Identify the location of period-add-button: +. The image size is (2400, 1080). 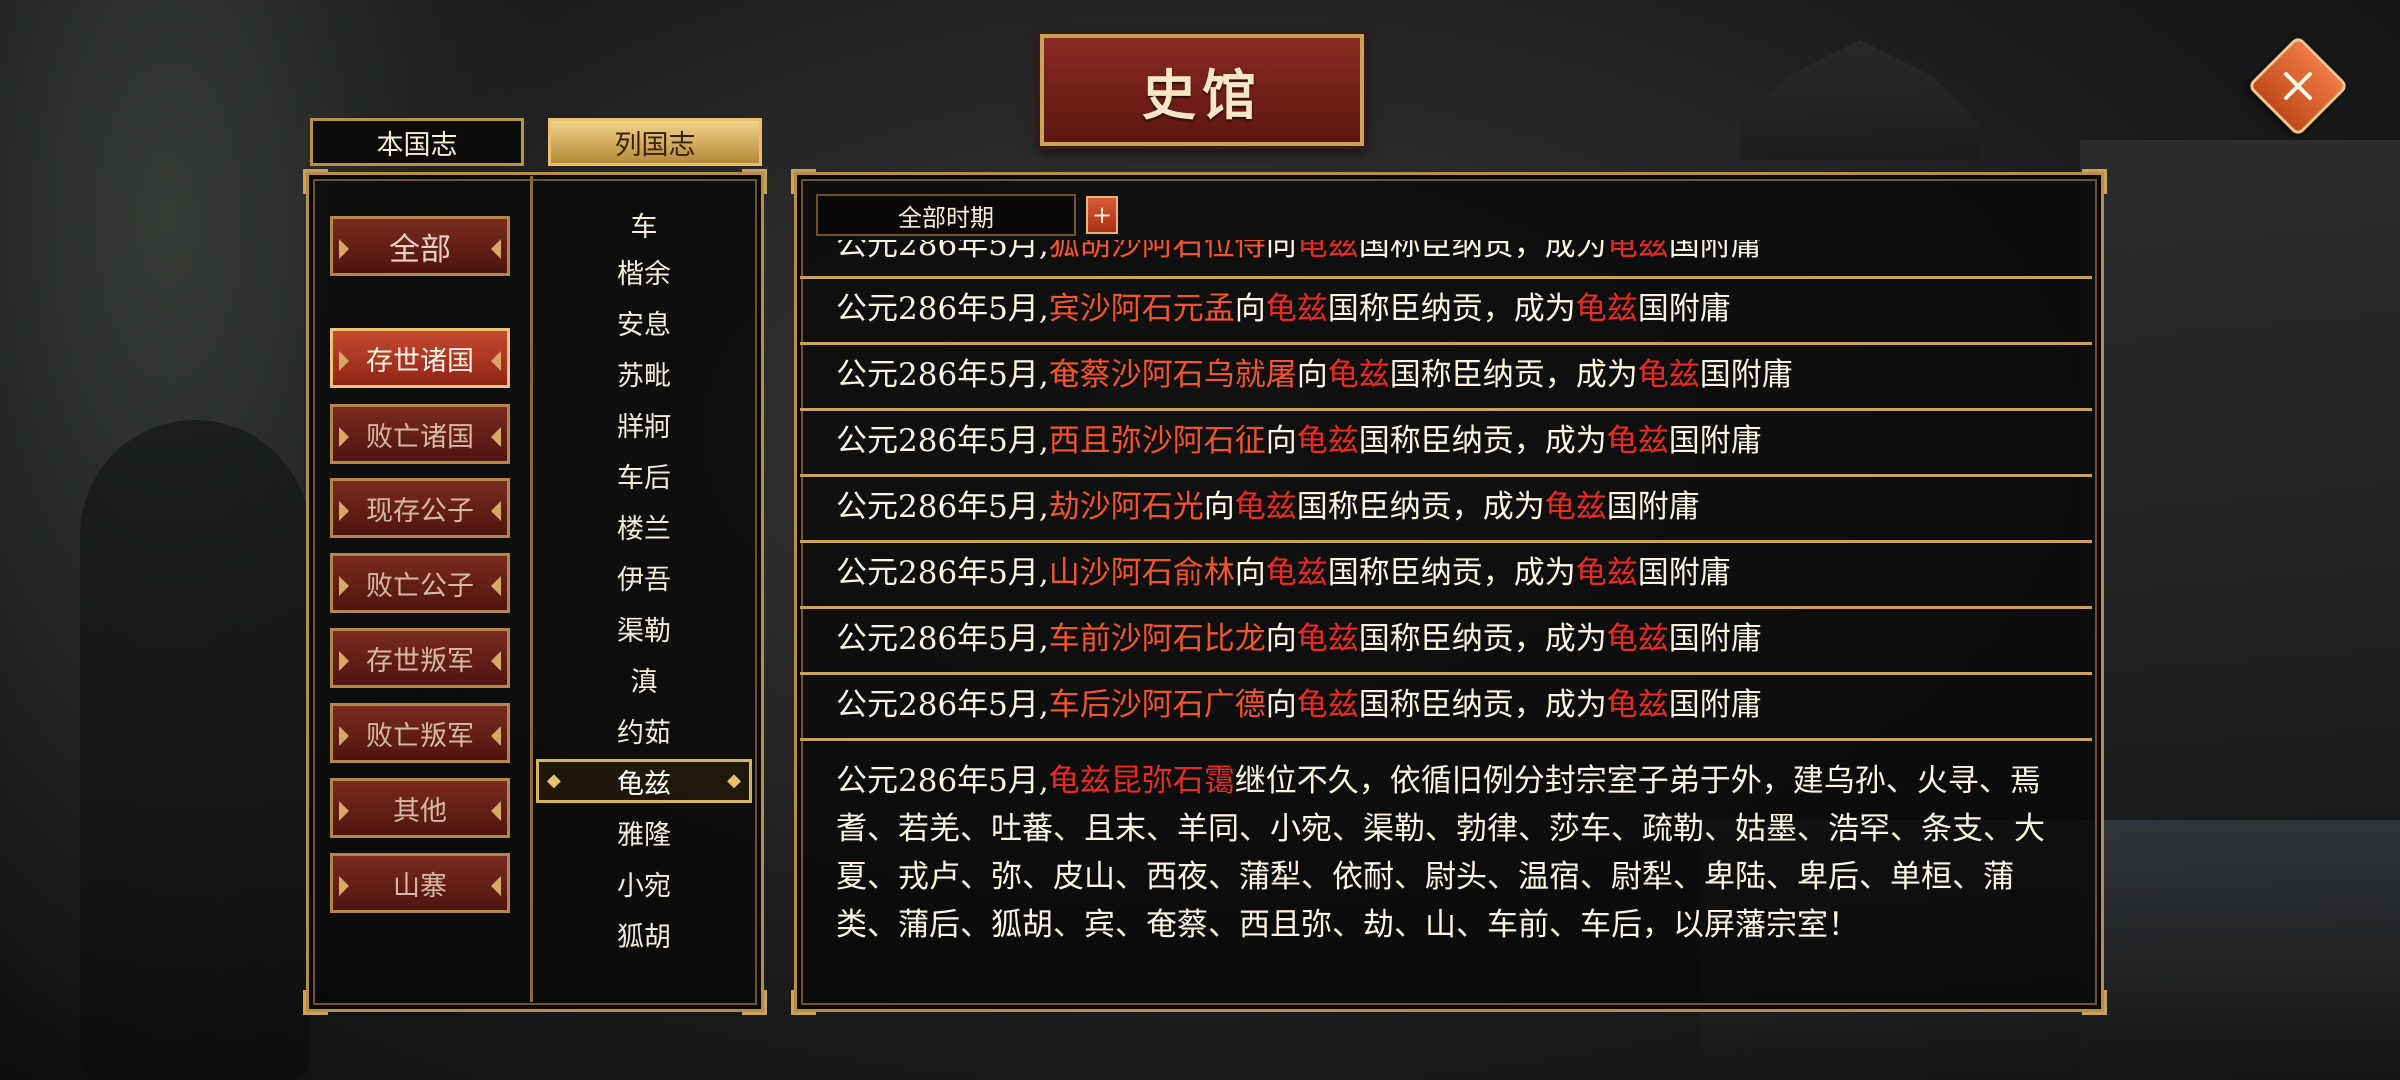
(1102, 215).